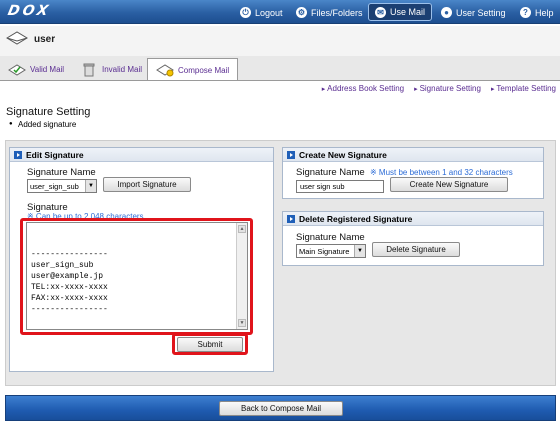 The width and height of the screenshot is (560, 431). Describe the element at coordinates (210, 344) in the screenshot. I see `submit-highlight` at that location.